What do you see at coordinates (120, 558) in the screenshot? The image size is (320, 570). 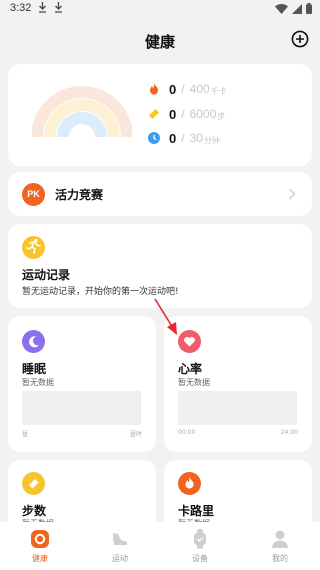 I see `tab-sport-label: 运动` at bounding box center [120, 558].